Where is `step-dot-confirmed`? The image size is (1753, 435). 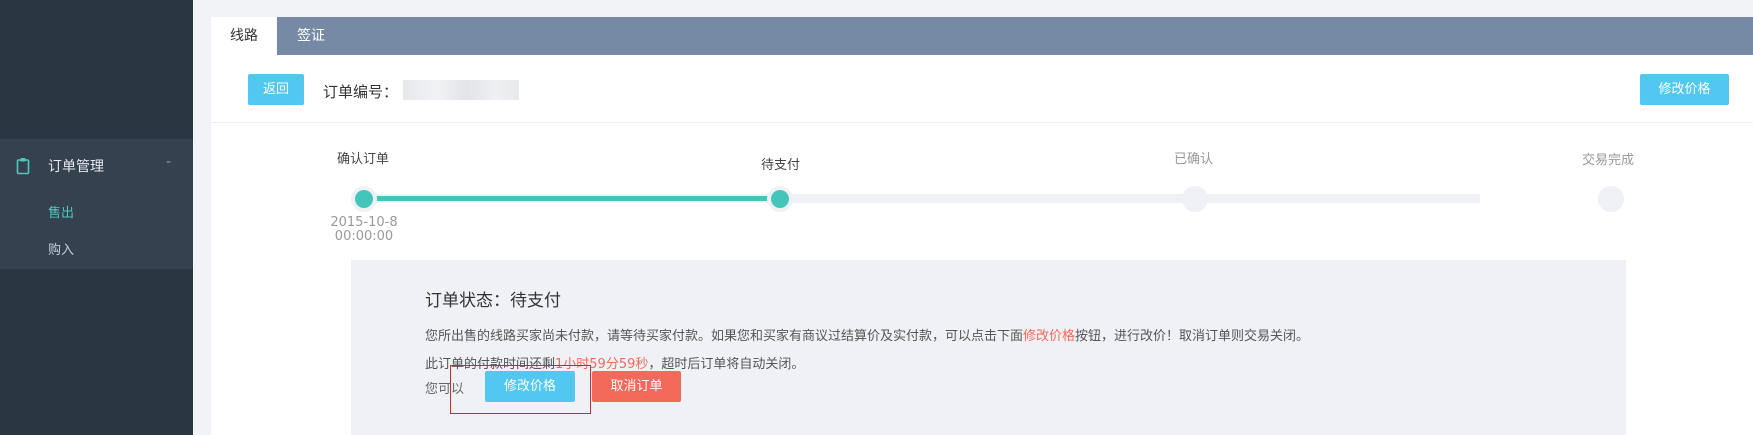 step-dot-confirmed is located at coordinates (1195, 199).